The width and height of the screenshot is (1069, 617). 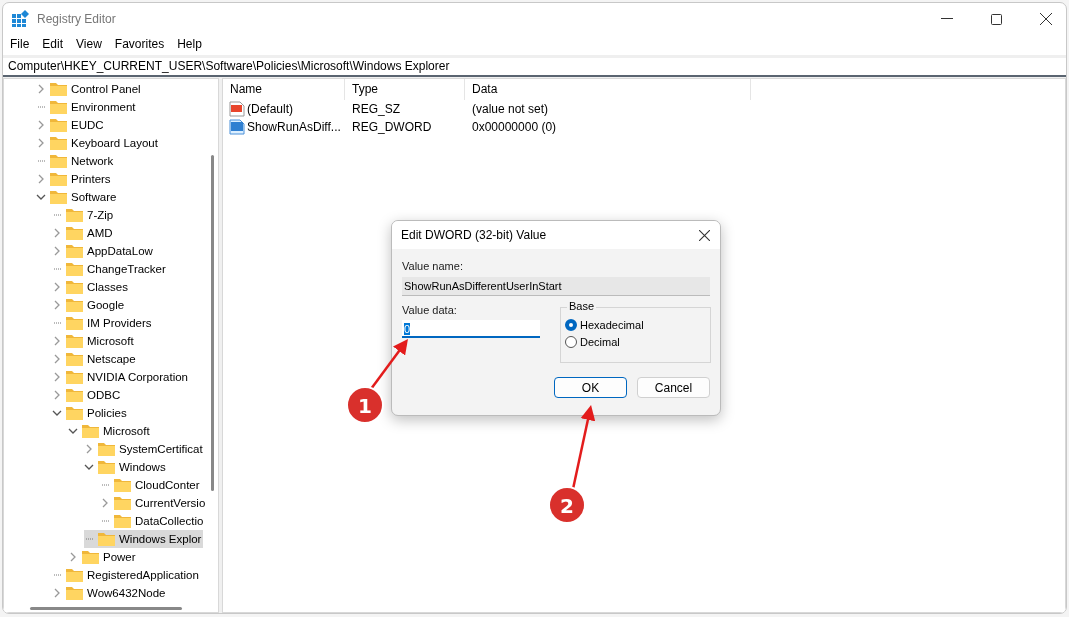 I want to click on step-number: 1, so click(x=365, y=406).